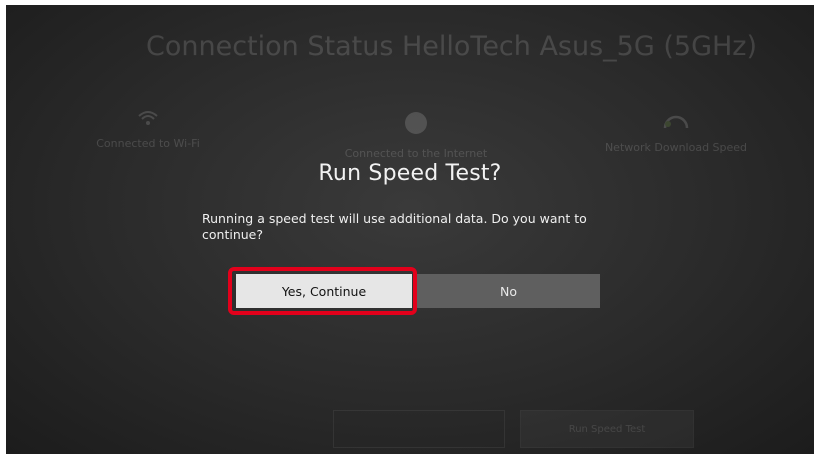 The width and height of the screenshot is (819, 460). Describe the element at coordinates (148, 119) in the screenshot. I see `wifi-icon` at that location.